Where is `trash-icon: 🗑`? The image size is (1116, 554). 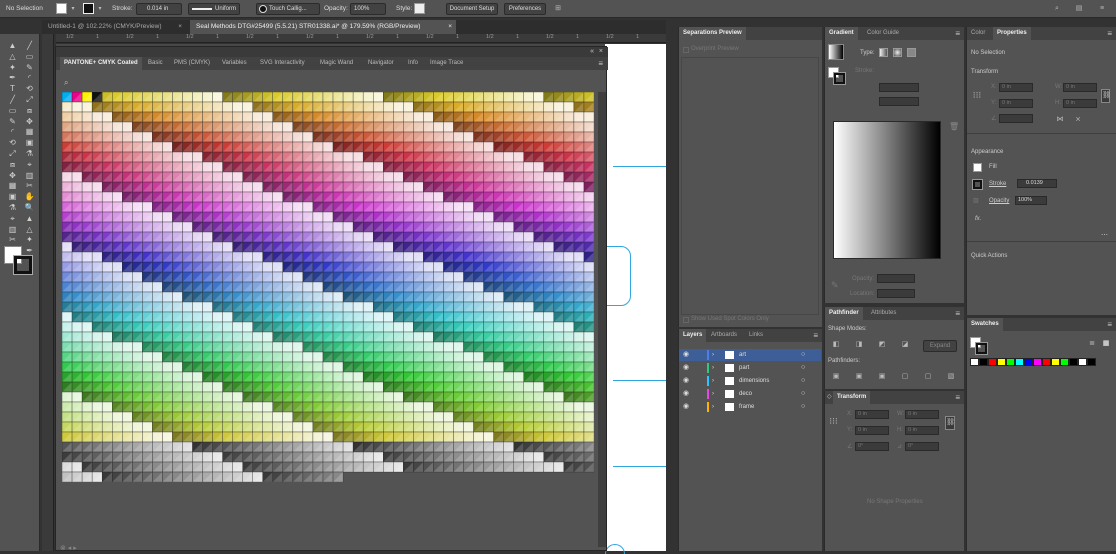 trash-icon: 🗑 is located at coordinates (954, 126).